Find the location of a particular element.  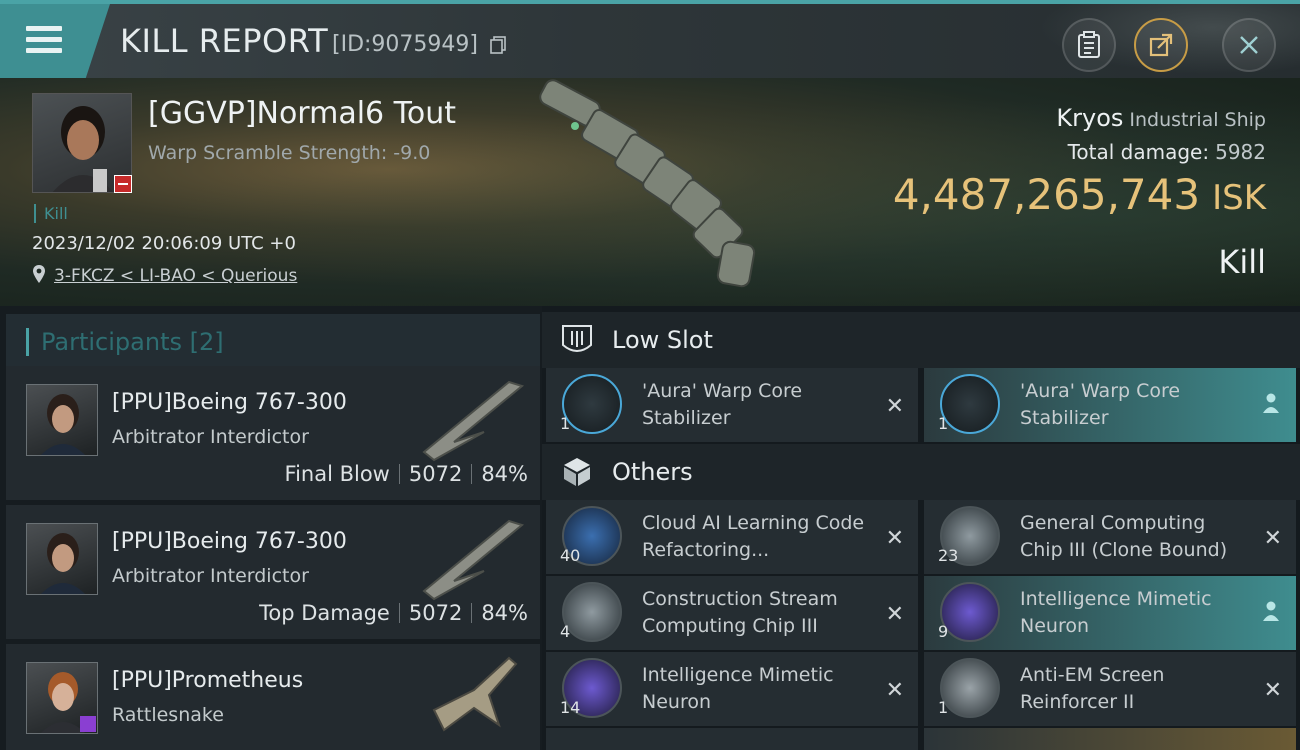

item-quantity: 40 is located at coordinates (570, 555).